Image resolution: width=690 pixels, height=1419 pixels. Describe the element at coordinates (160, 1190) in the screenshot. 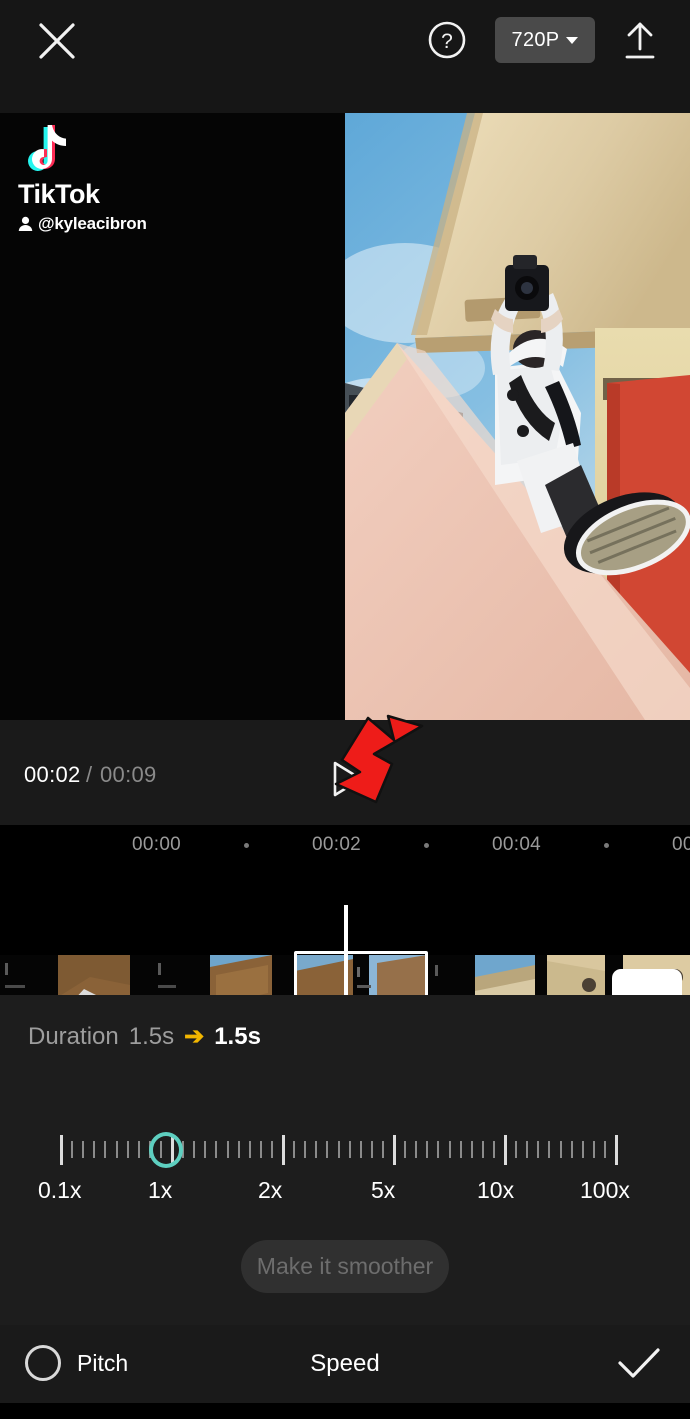

I see `speed-label-1: 1x` at that location.